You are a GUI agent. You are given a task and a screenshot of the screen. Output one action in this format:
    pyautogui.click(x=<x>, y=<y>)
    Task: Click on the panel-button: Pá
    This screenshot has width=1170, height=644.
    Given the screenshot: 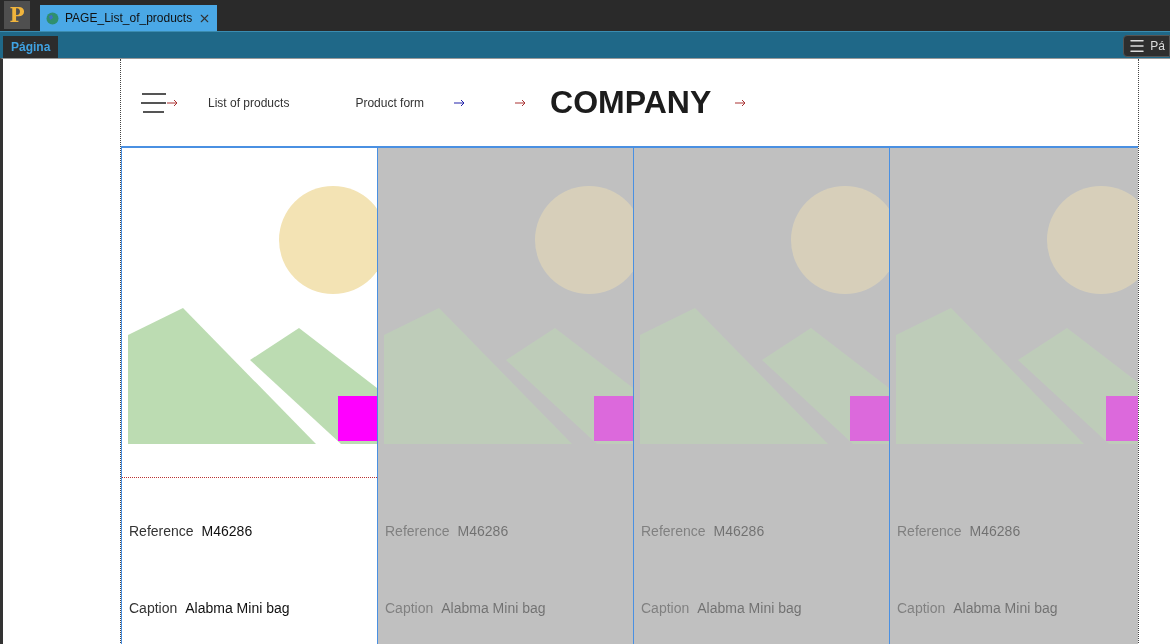 What is the action you would take?
    pyautogui.click(x=1146, y=46)
    